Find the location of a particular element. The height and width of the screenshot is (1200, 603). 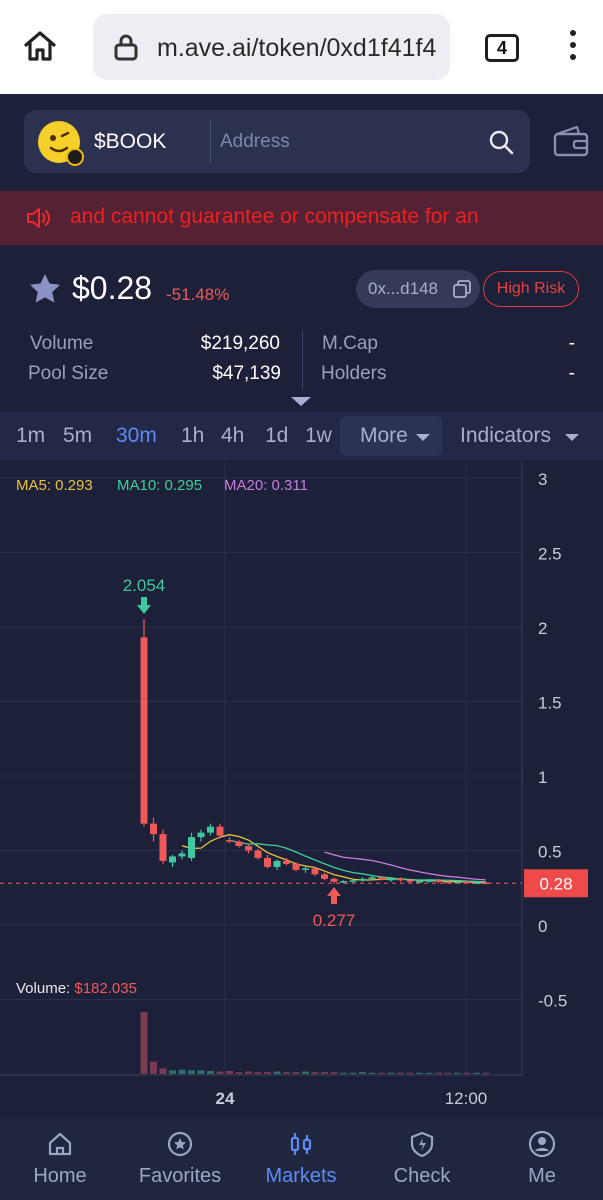

interval-1h: 1h is located at coordinates (192, 436).